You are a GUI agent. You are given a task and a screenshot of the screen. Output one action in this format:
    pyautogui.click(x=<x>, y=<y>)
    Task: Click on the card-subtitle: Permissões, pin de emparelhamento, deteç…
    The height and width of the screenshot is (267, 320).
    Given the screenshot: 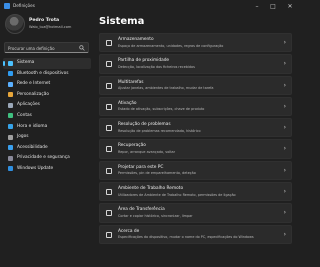 What is the action you would take?
    pyautogui.click(x=157, y=173)
    